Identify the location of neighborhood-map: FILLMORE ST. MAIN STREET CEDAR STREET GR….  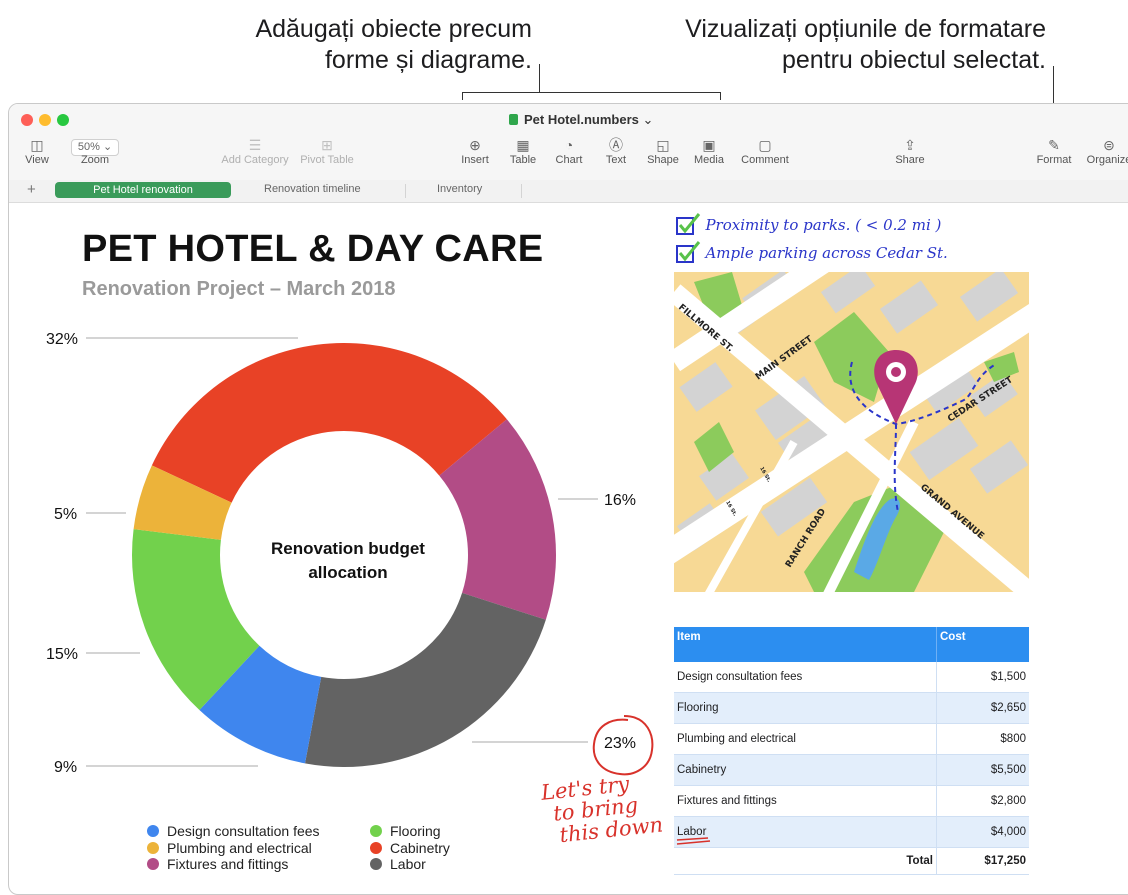
(851, 432).